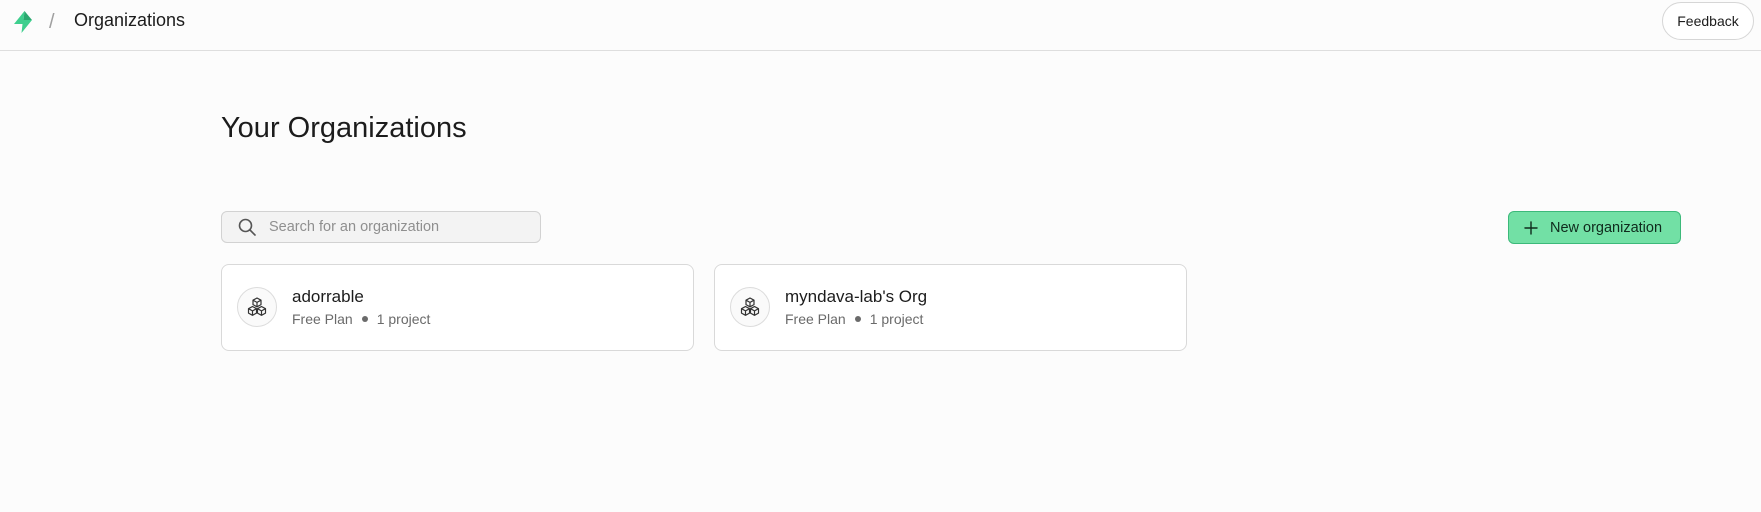  What do you see at coordinates (394, 227) in the screenshot?
I see `search-input` at bounding box center [394, 227].